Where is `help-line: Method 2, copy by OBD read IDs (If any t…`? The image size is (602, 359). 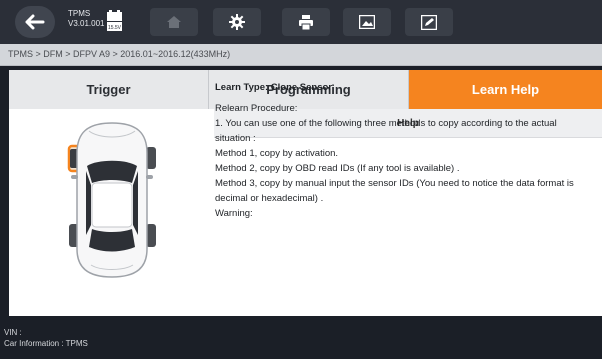
help-line: Method 2, copy by OBD read IDs (If any t… is located at coordinates (337, 168).